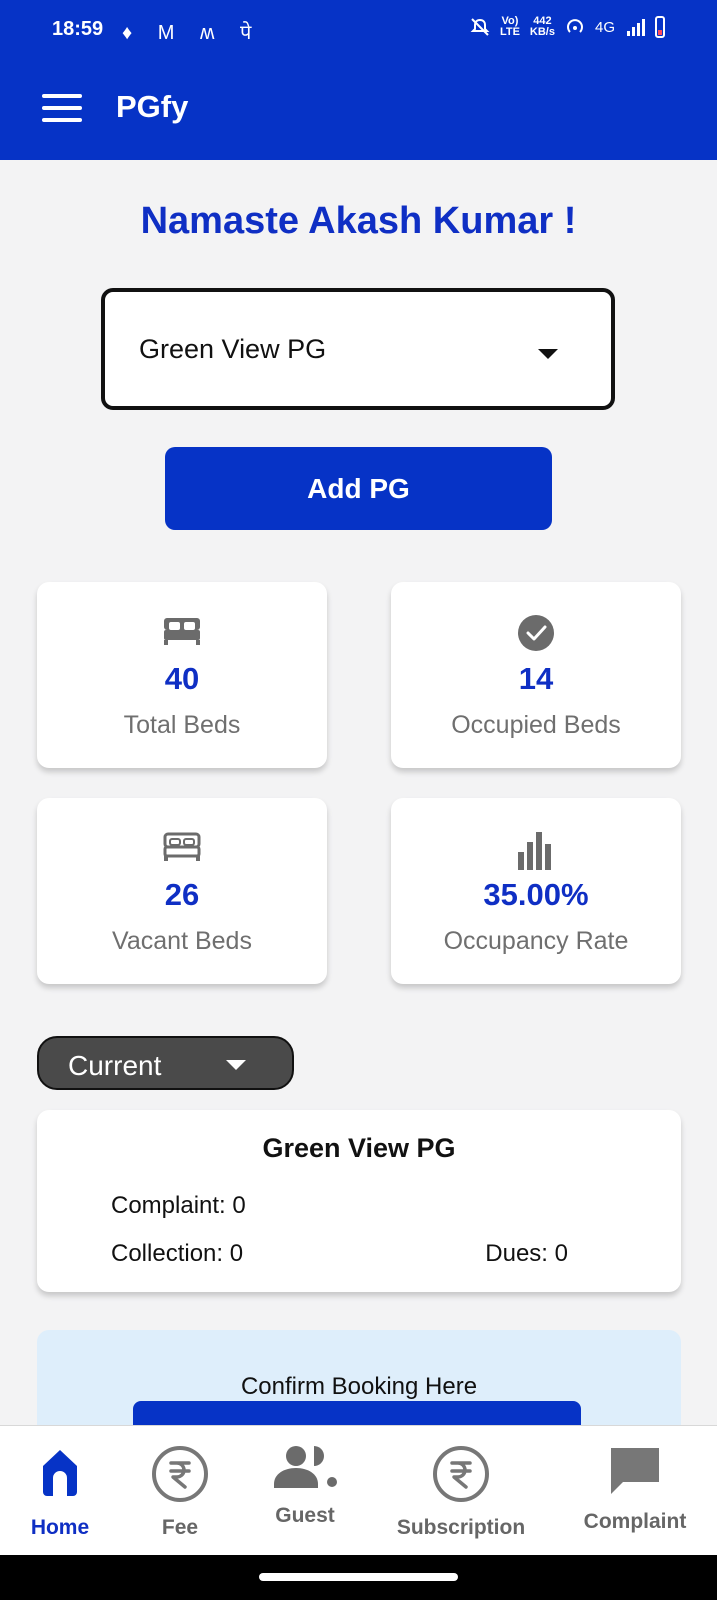 The image size is (717, 1600). I want to click on nav-subscription: Subscription, so click(461, 1491).